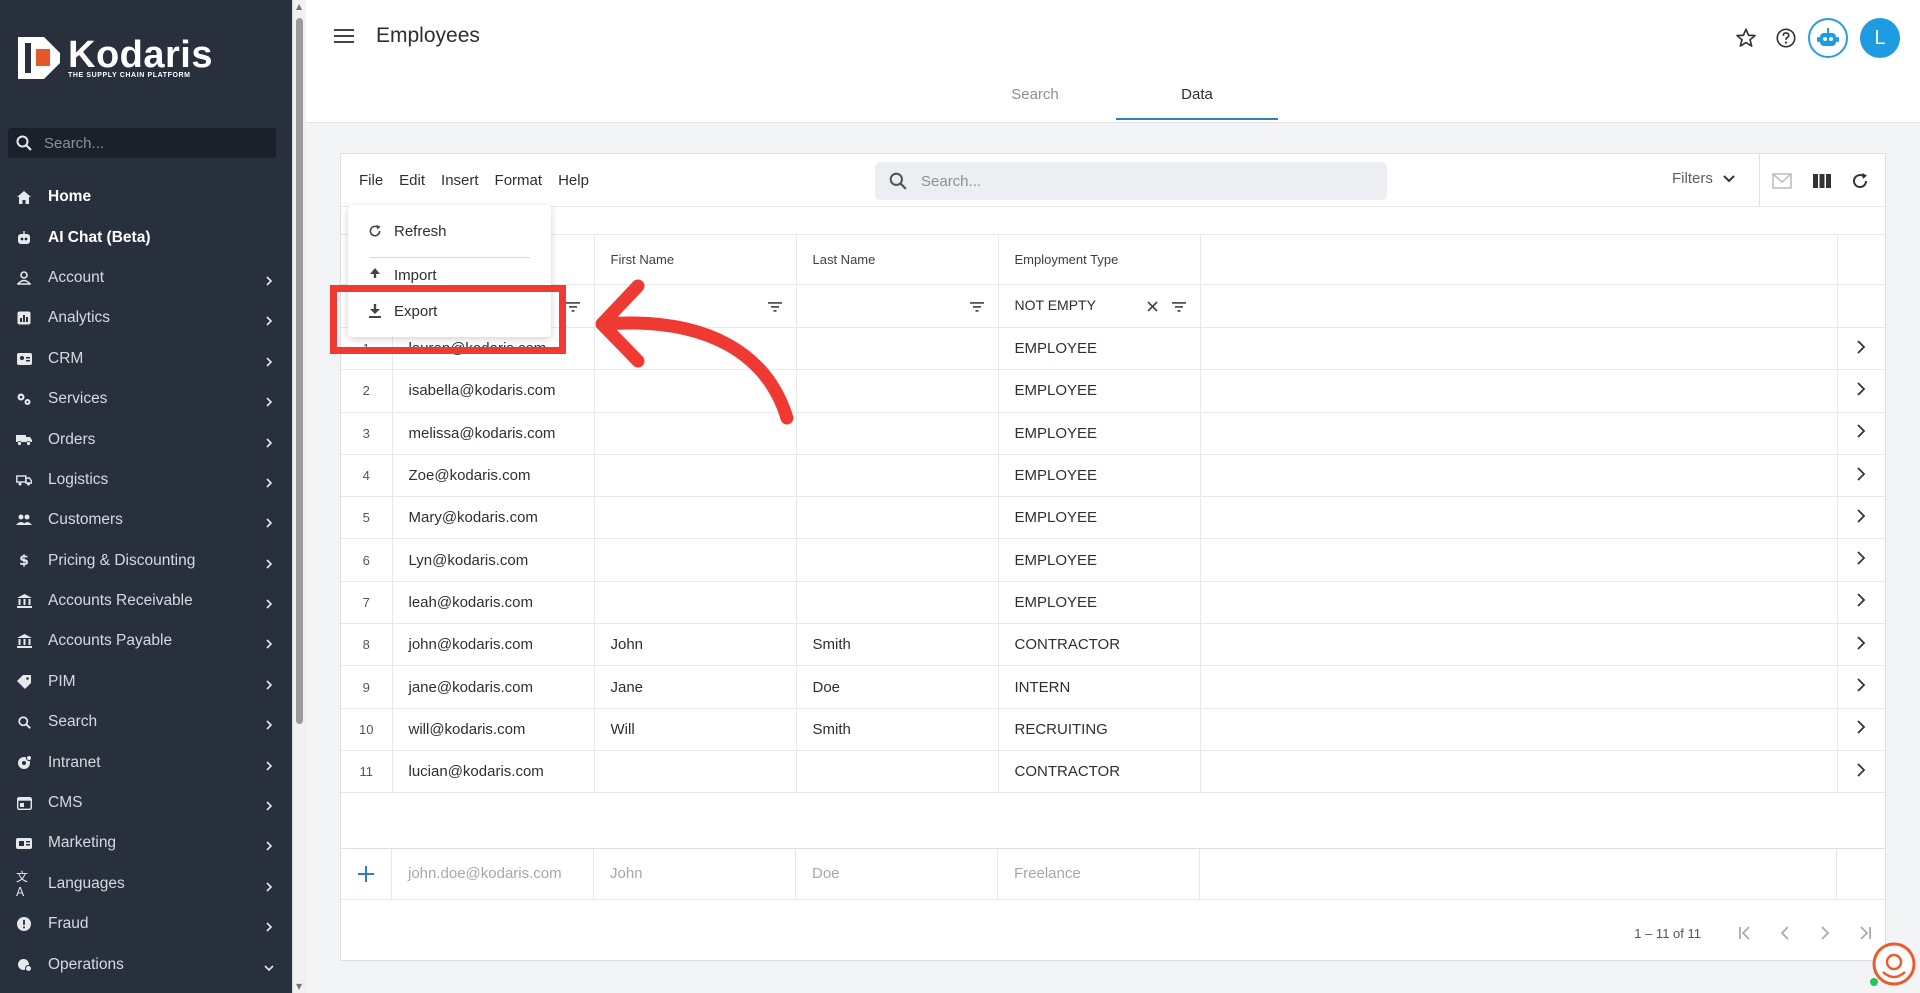  I want to click on sidebar-item-customers: Customers, so click(146, 520).